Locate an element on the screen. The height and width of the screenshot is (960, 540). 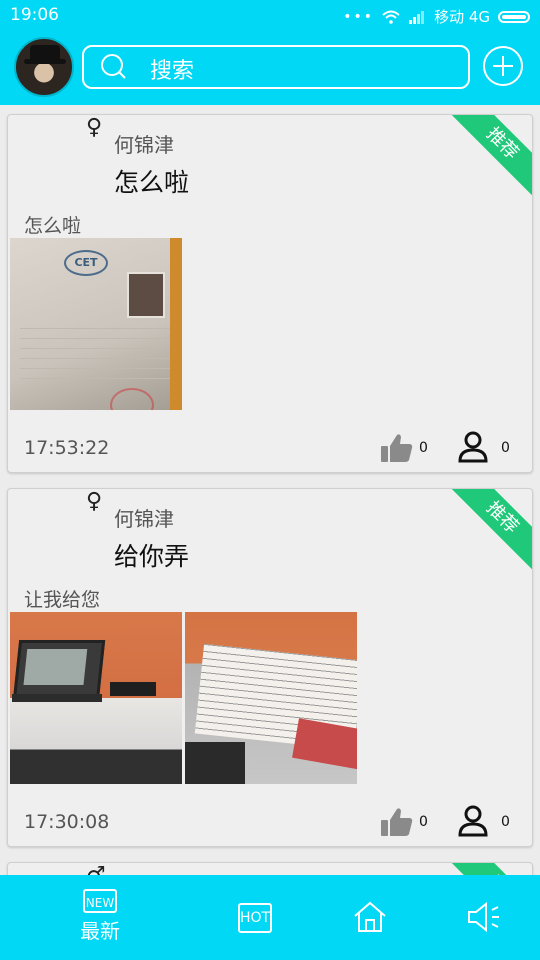
cet-logo: CET is located at coordinates (86, 263).